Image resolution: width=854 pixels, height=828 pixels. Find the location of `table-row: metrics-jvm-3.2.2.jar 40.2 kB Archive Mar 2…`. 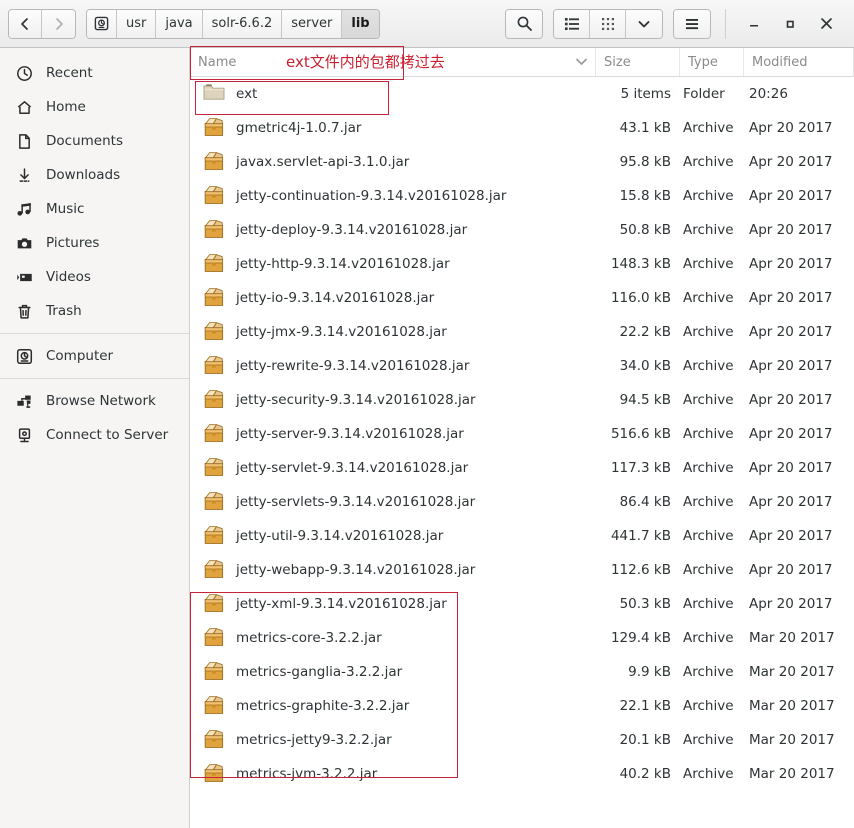

table-row: metrics-jvm-3.2.2.jar 40.2 kB Archive Mar 2… is located at coordinates (522, 774).